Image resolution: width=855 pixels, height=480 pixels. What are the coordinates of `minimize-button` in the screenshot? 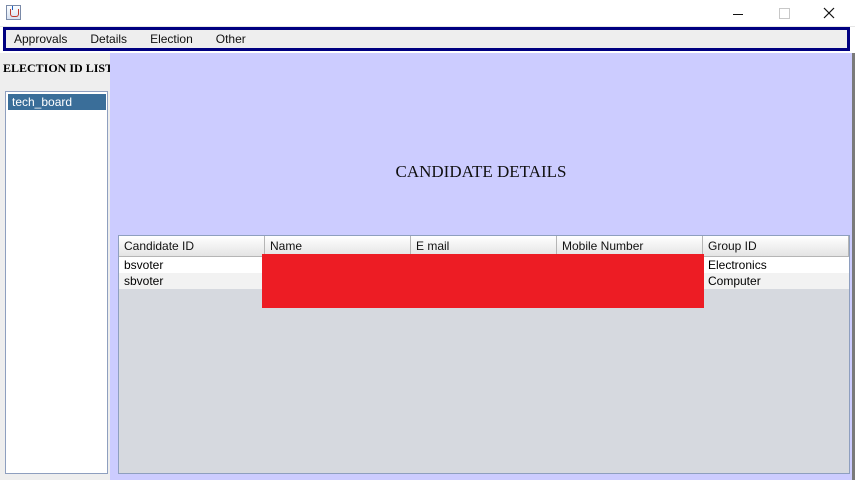 It's located at (738, 13).